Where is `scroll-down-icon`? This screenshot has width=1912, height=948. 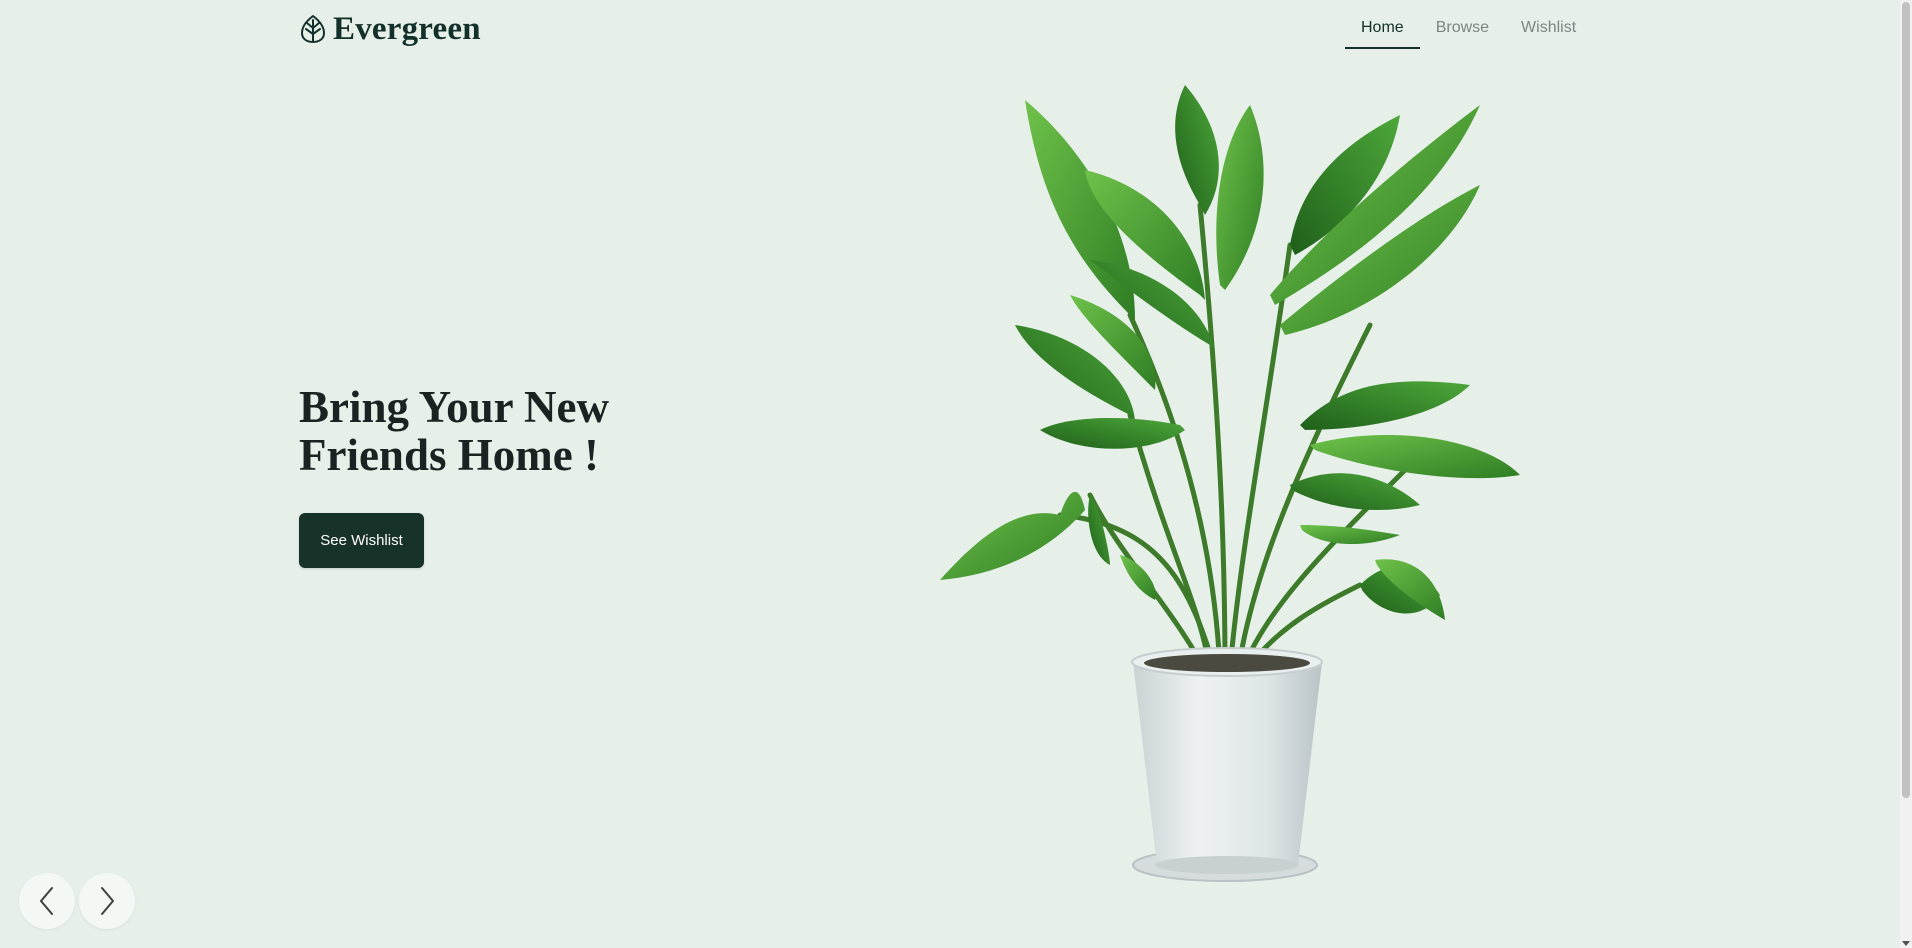
scroll-down-icon is located at coordinates (1906, 943).